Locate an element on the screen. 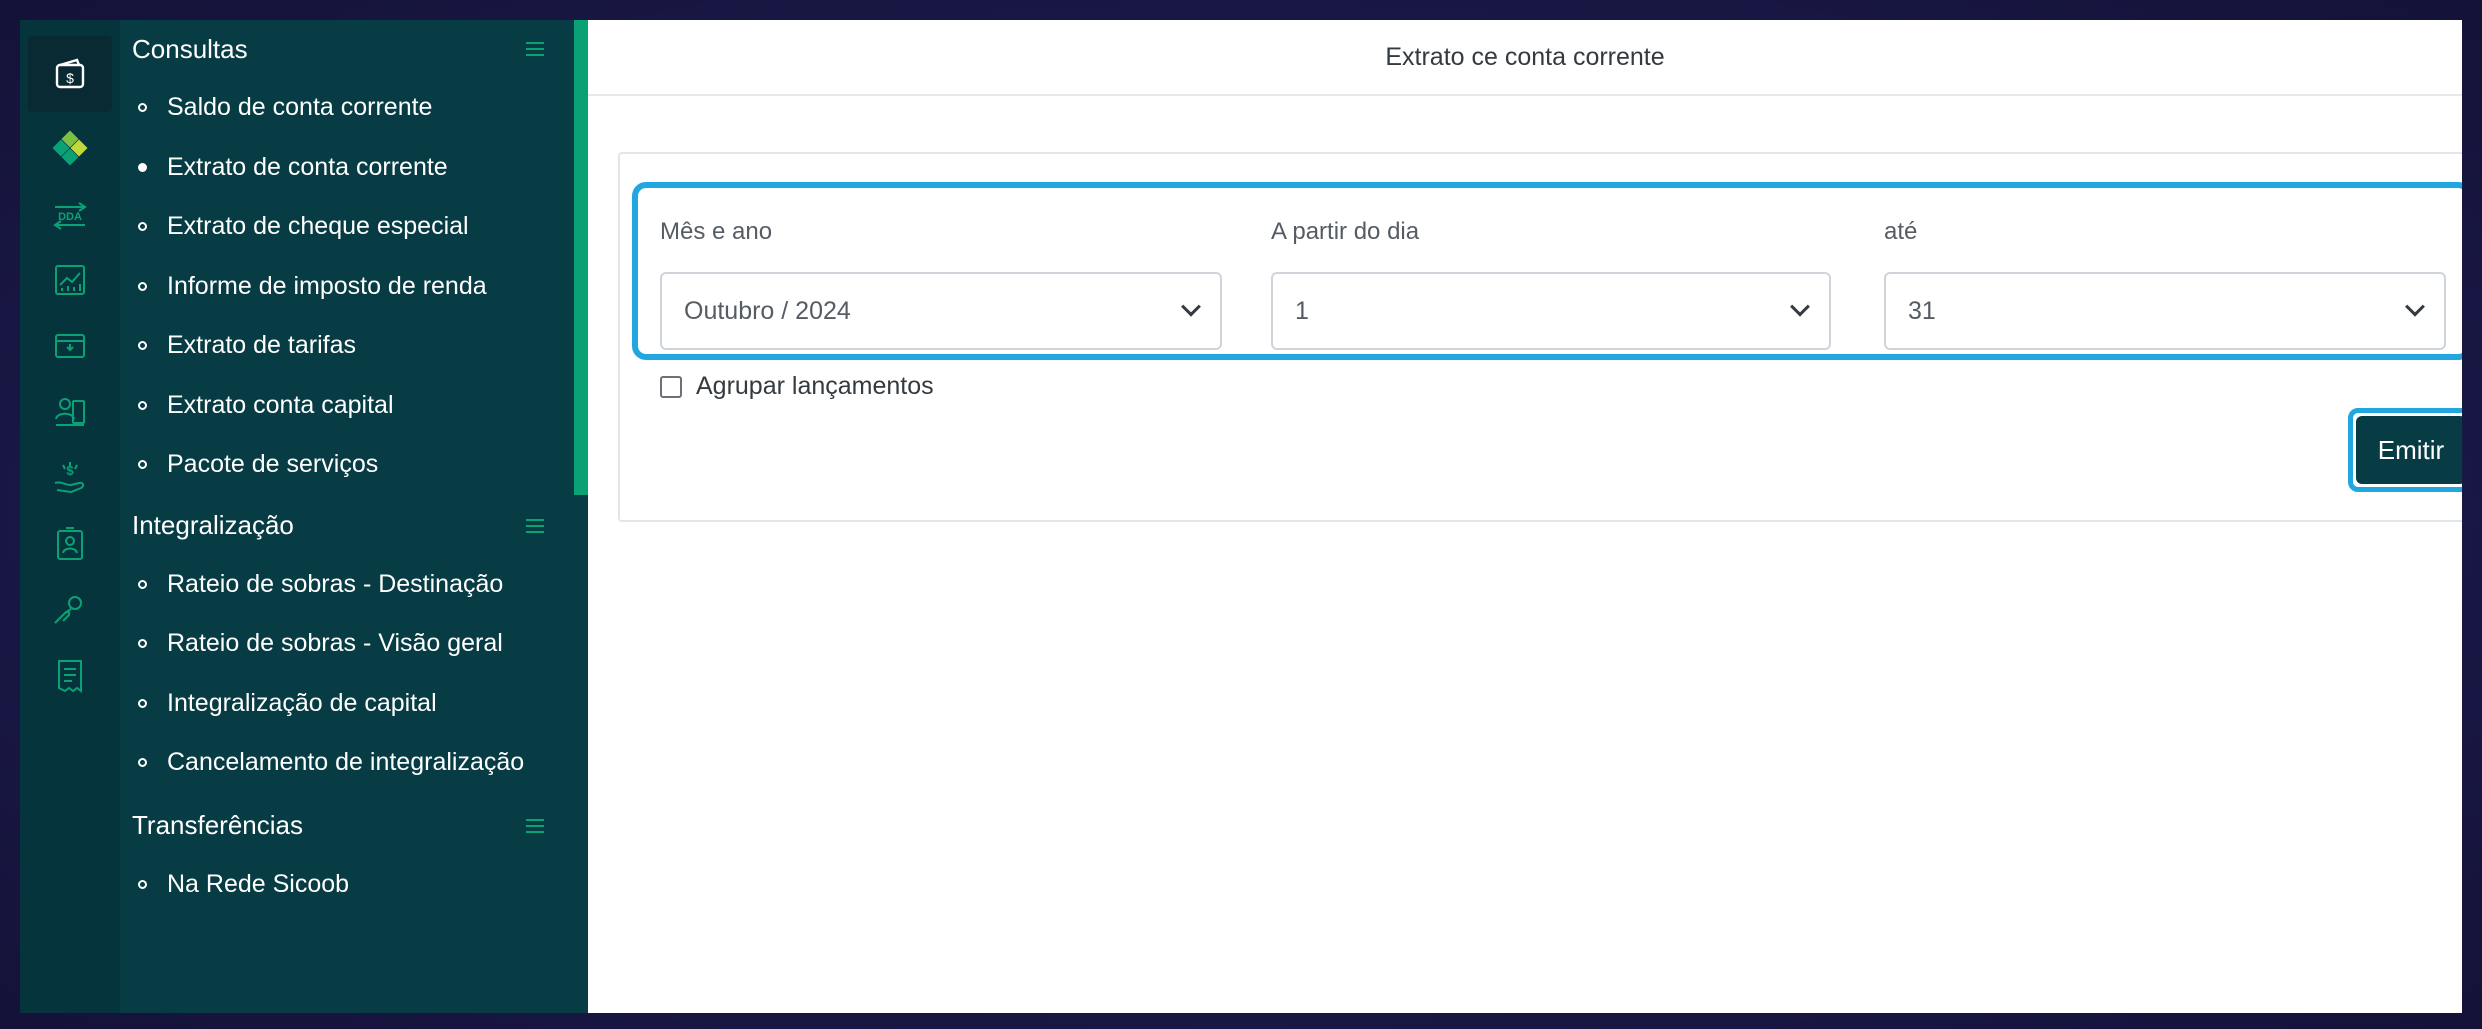 The width and height of the screenshot is (2482, 1029). to-day-value: 31 is located at coordinates (1922, 310).